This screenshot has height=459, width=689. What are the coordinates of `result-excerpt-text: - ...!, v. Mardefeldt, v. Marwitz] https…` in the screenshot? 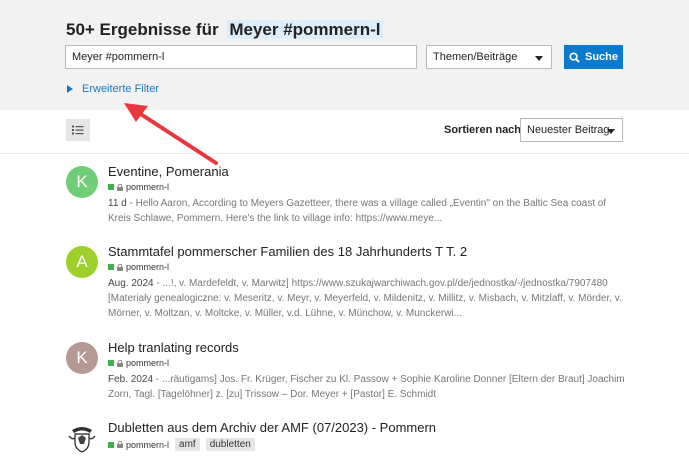 It's located at (365, 298).